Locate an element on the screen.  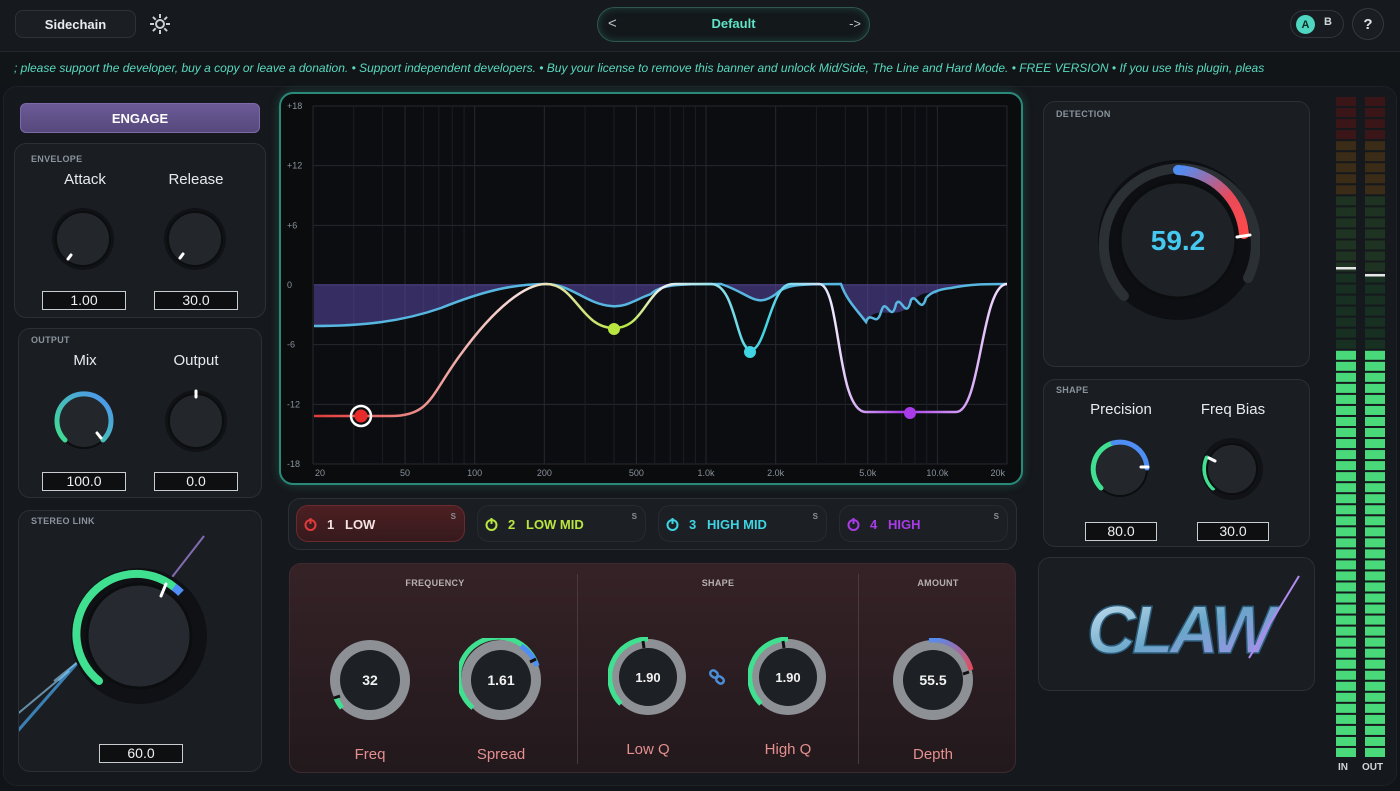
ab-b-button: B is located at coordinates (1328, 22).